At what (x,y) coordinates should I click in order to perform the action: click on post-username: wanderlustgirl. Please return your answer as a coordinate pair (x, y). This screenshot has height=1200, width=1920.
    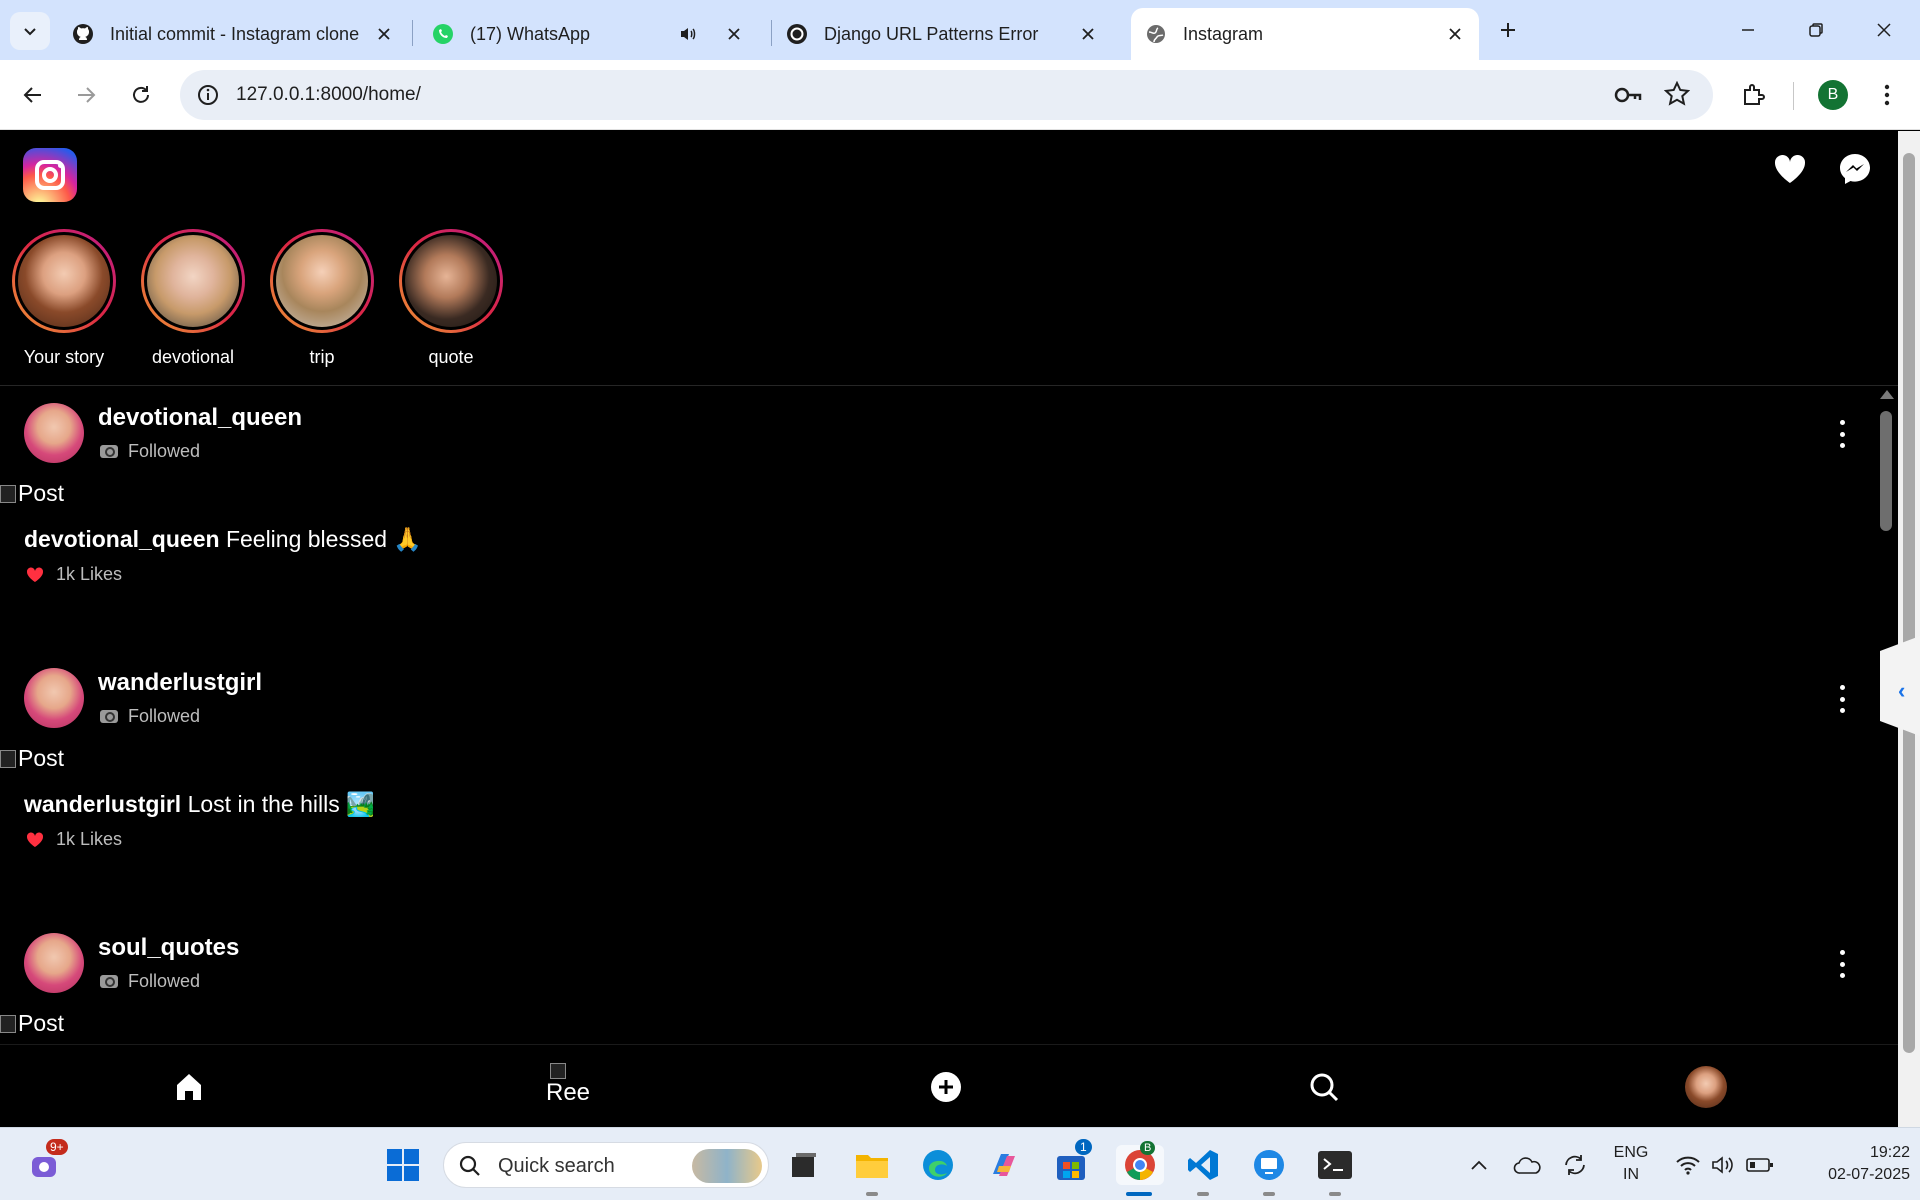
    Looking at the image, I should click on (180, 683).